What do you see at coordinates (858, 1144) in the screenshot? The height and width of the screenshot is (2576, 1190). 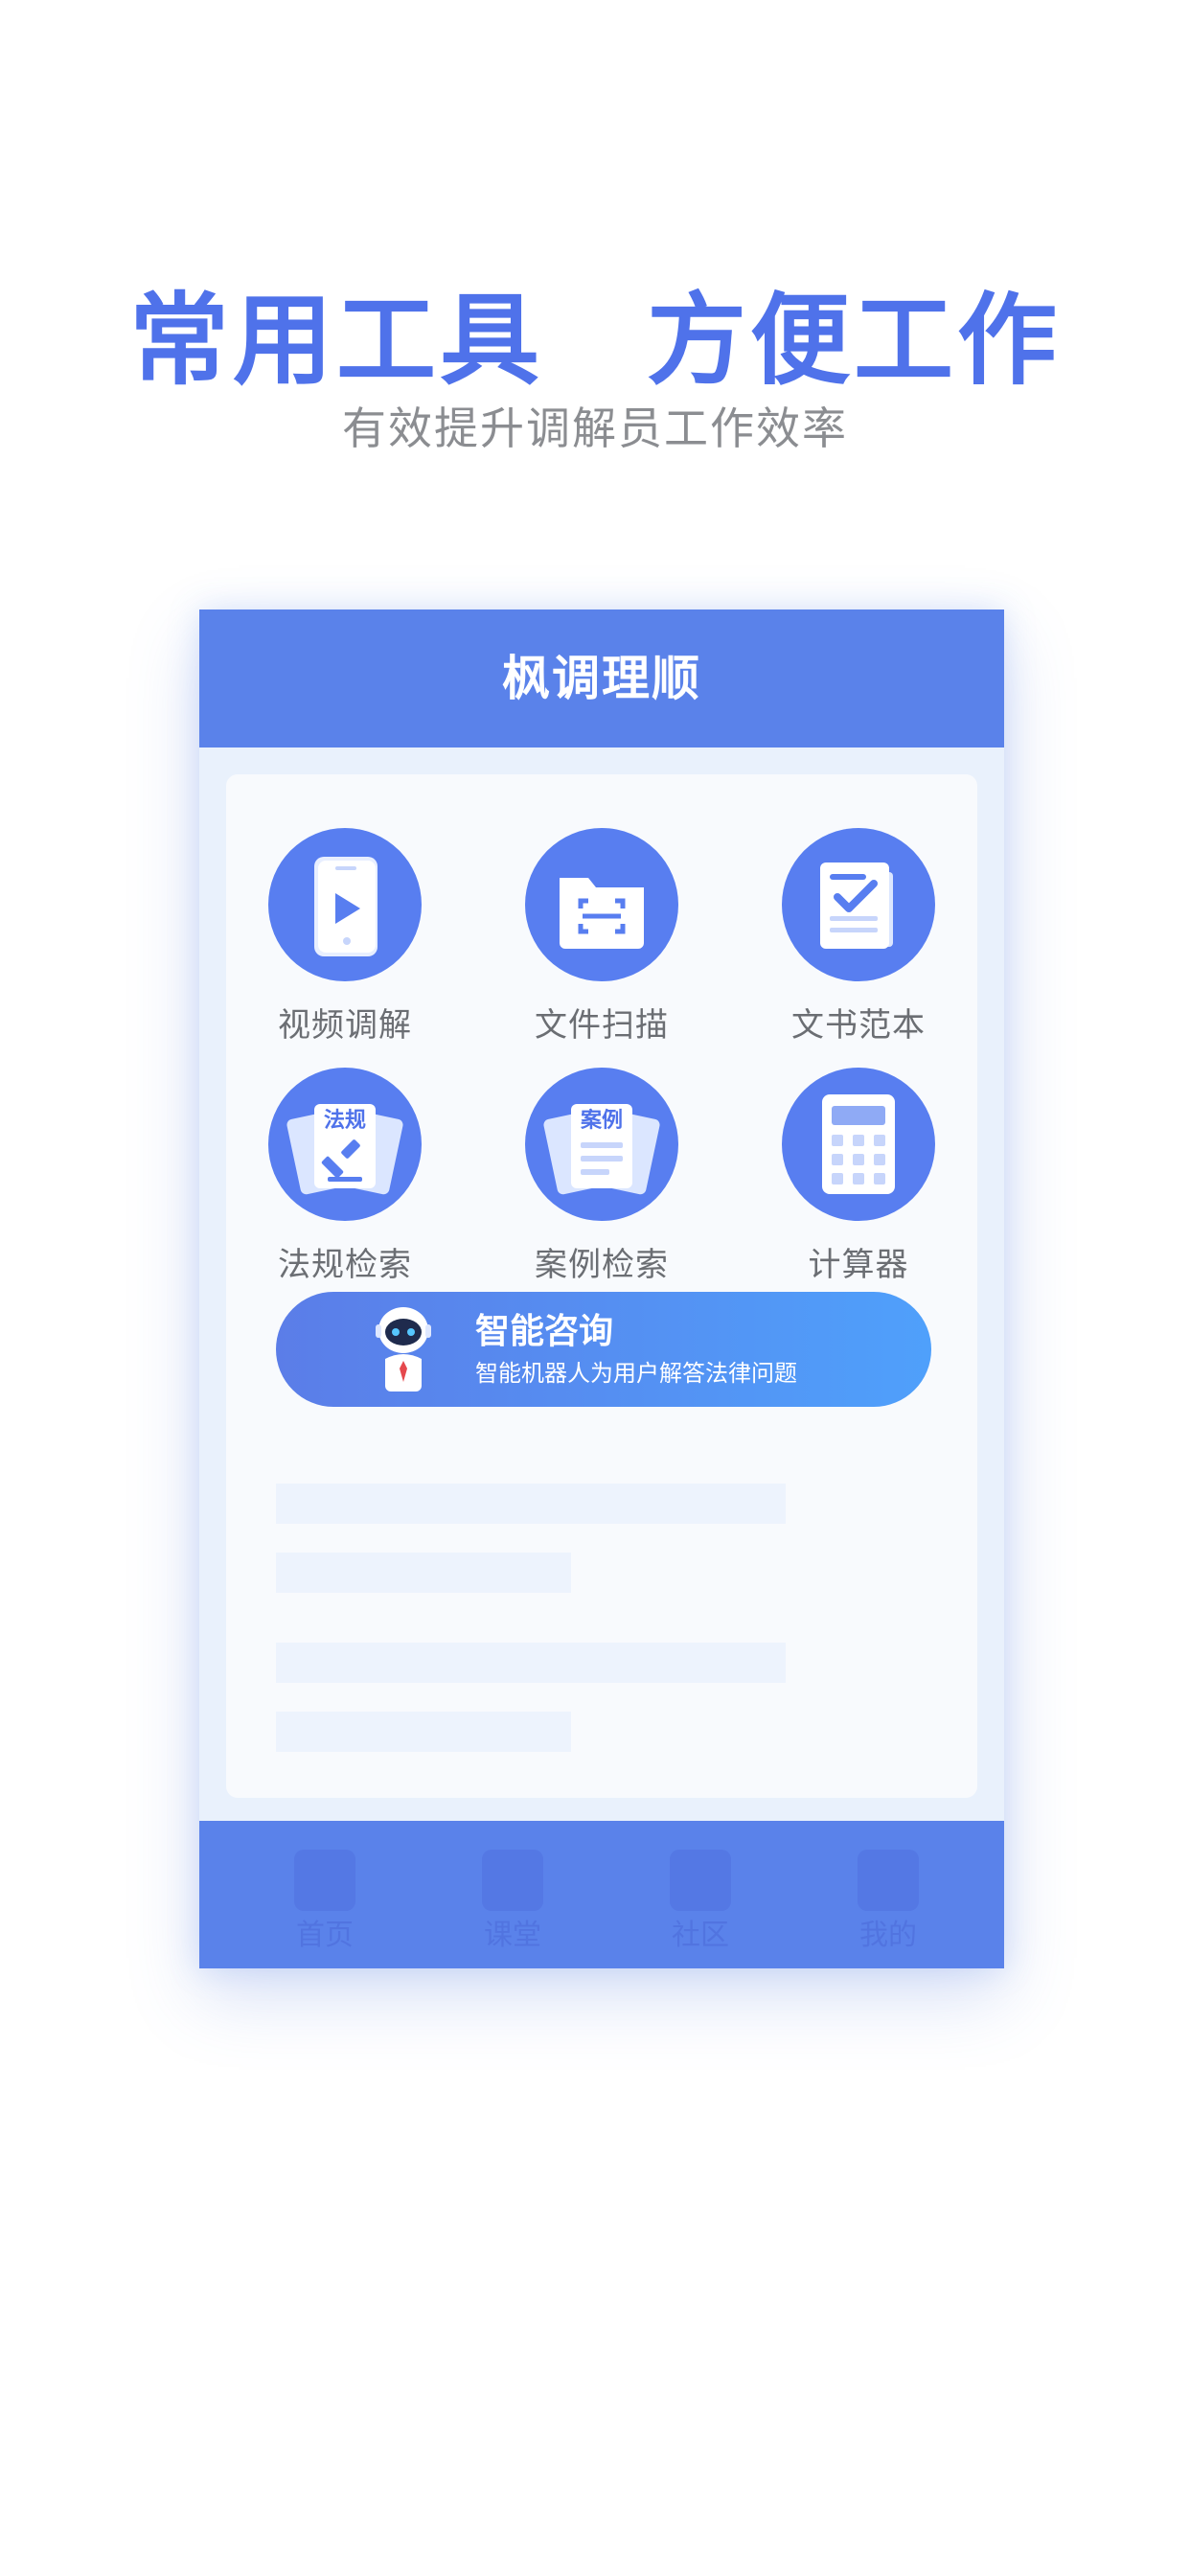 I see `calculator-icon` at bounding box center [858, 1144].